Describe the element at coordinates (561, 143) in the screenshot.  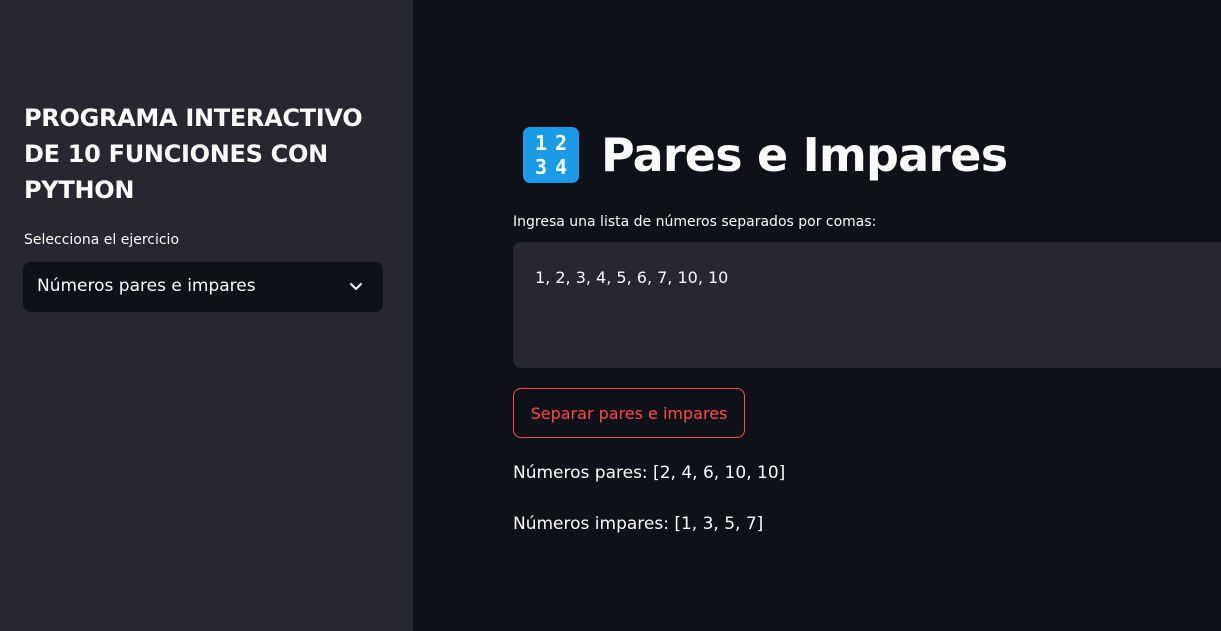
I see `icon-digit: 2` at that location.